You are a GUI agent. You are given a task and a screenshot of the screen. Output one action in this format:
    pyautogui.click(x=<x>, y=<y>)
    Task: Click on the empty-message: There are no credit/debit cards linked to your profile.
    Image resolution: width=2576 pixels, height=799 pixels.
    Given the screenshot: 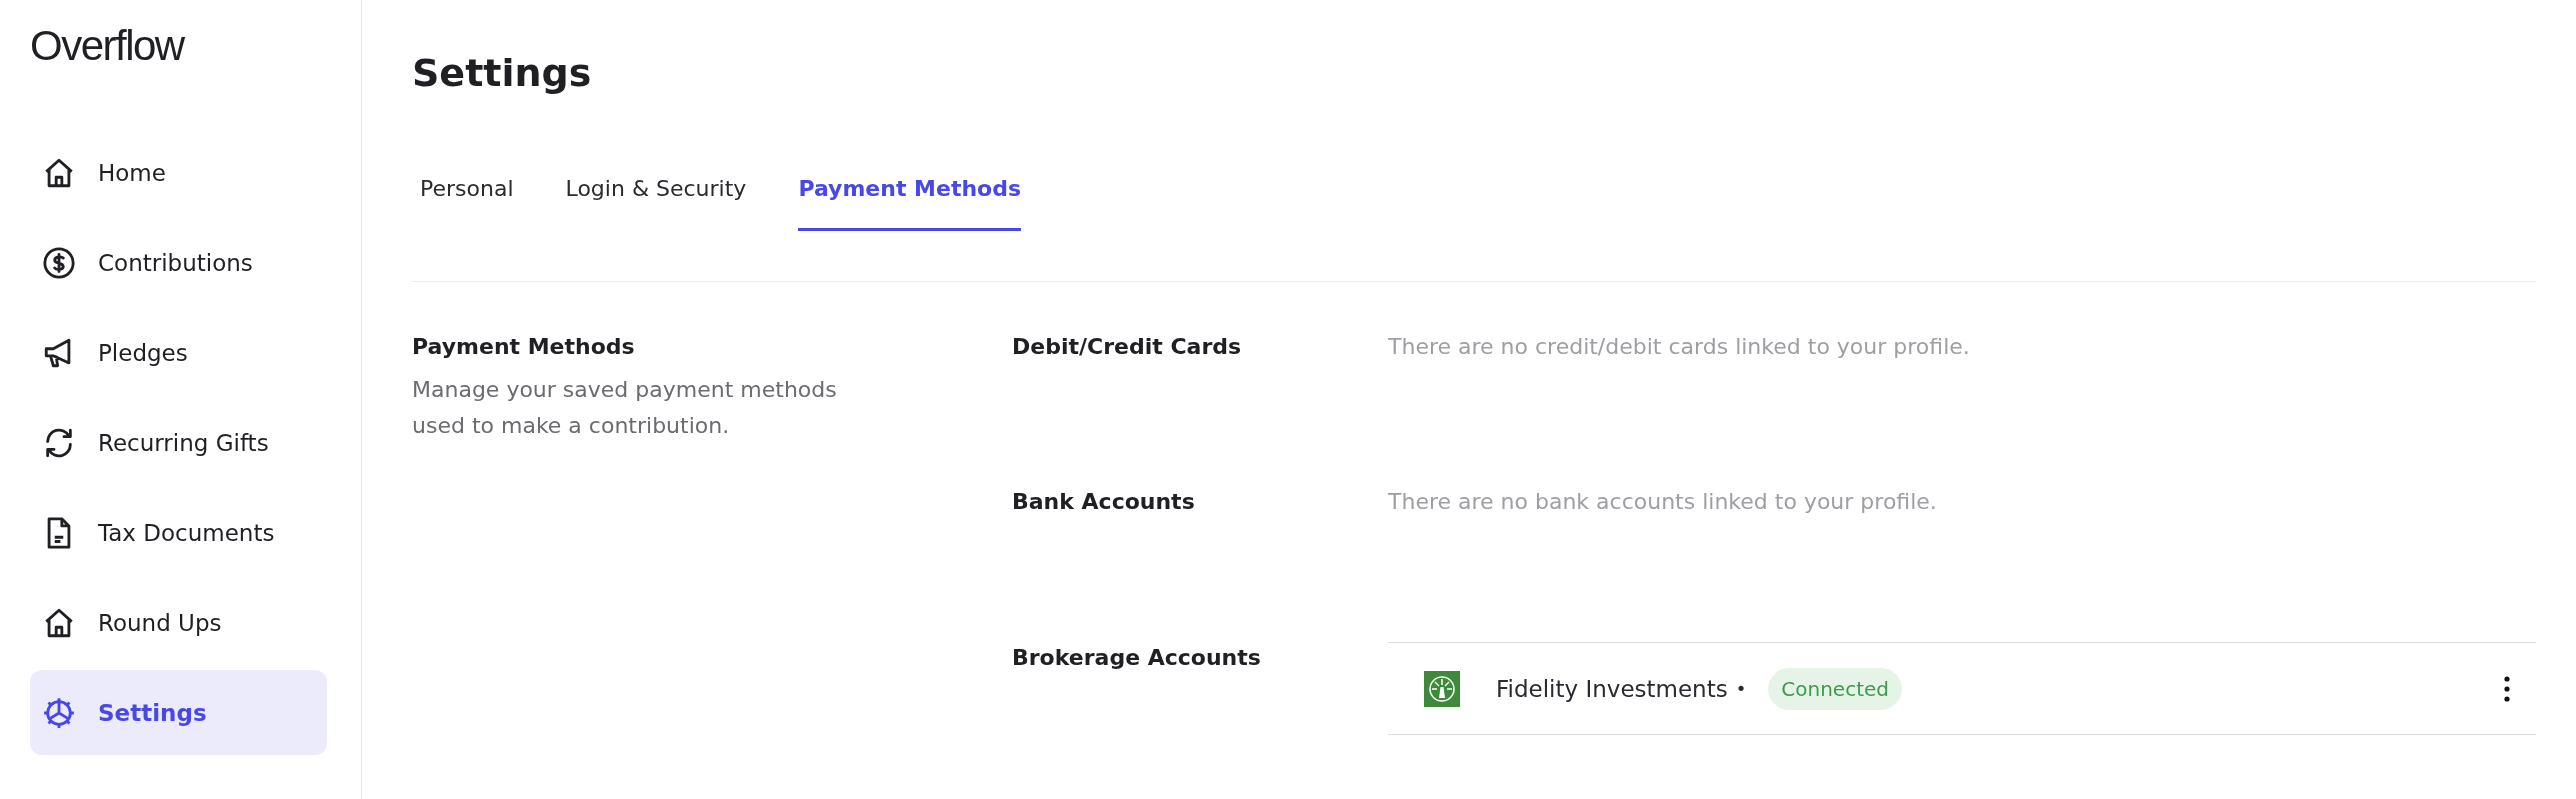 What is the action you would take?
    pyautogui.click(x=1679, y=347)
    